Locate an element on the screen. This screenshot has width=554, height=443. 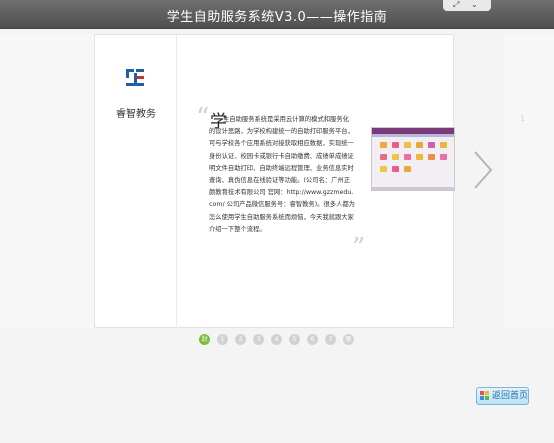
pager-dot-1: 1 is located at coordinates (222, 339).